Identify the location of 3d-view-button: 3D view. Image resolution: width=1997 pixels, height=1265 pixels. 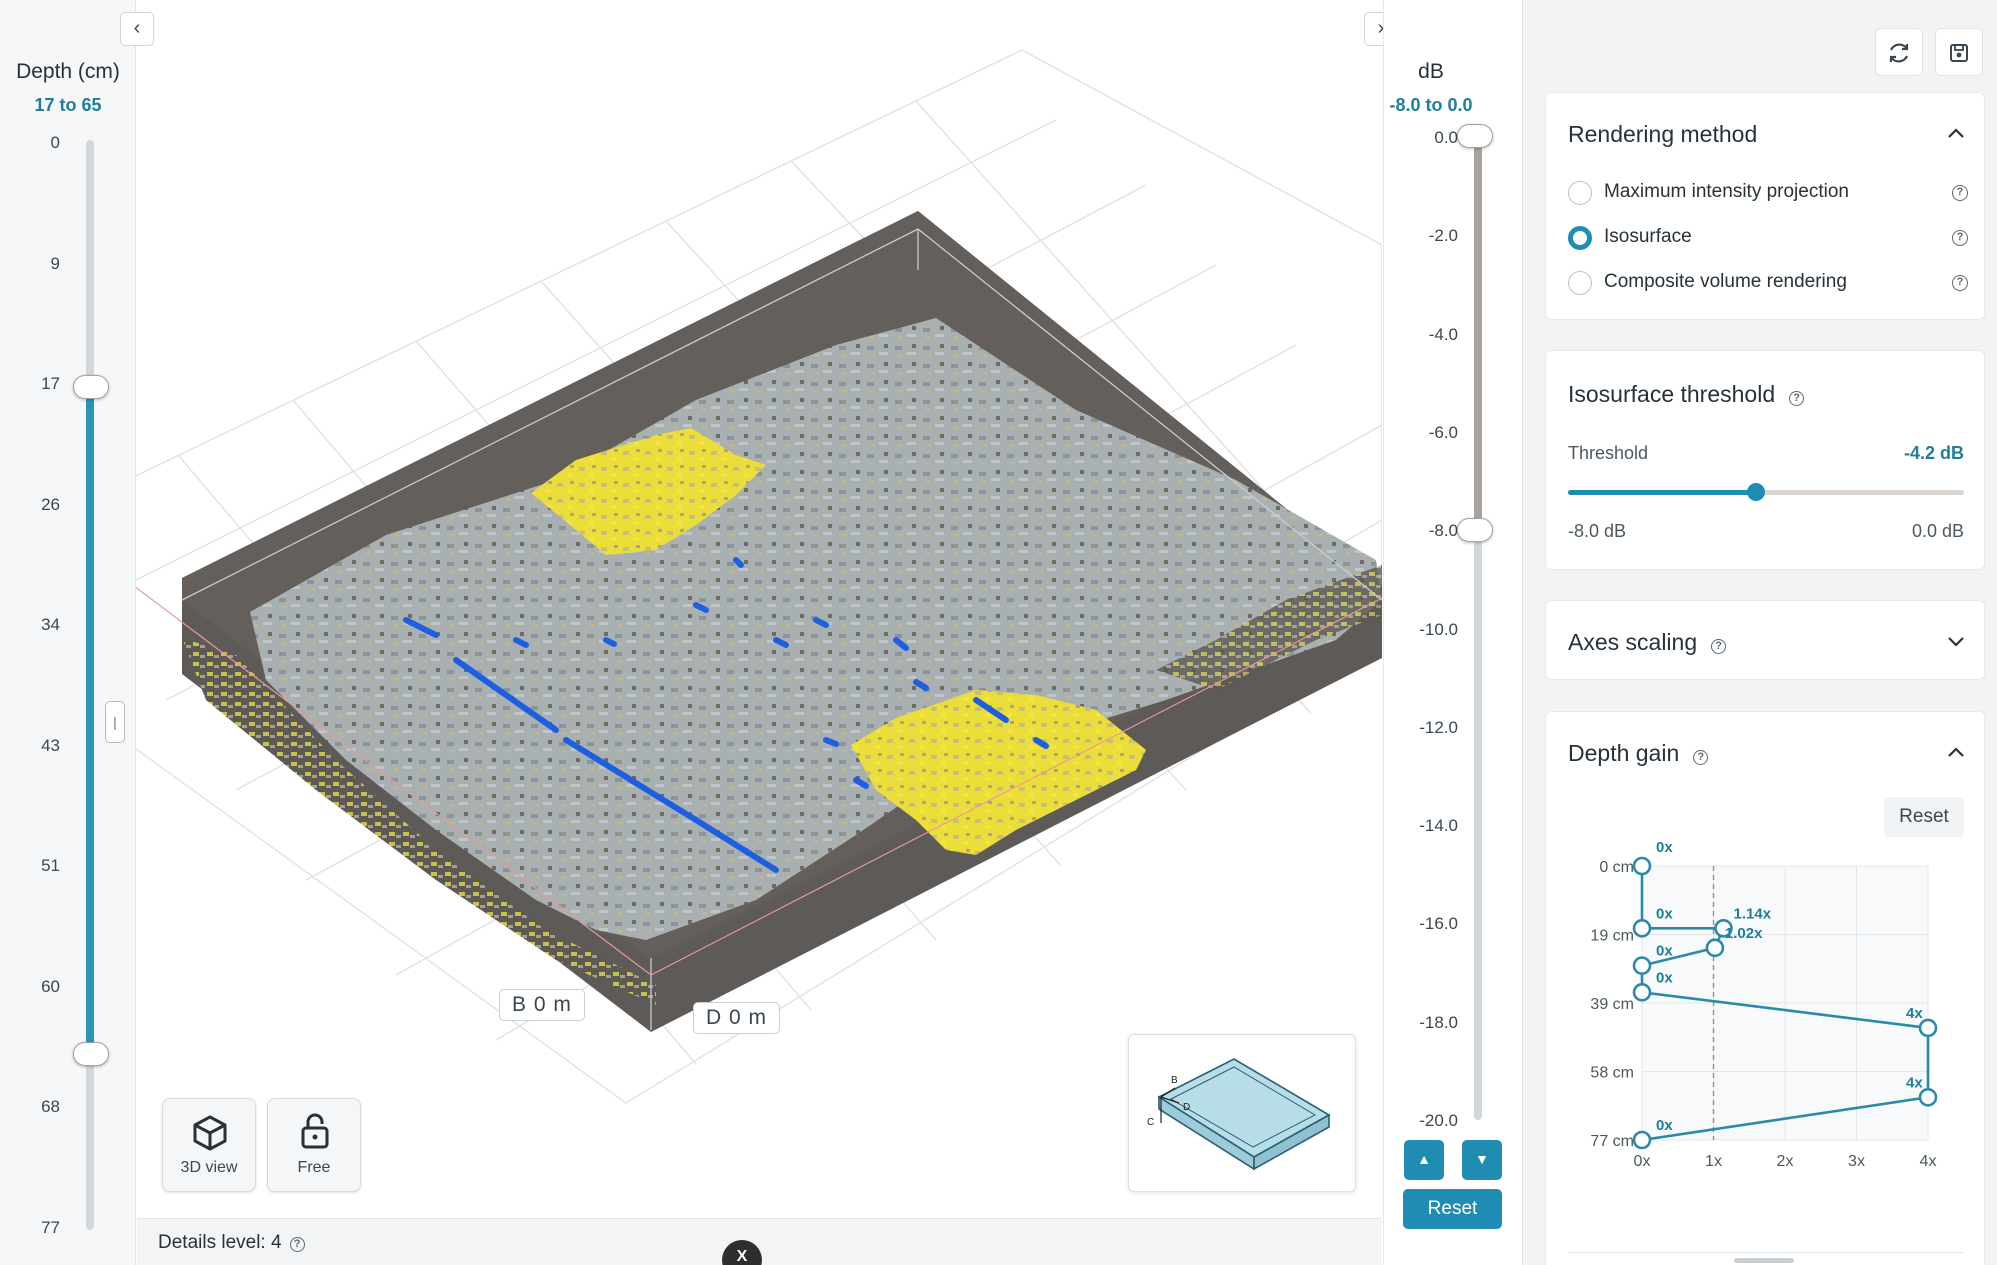
(209, 1145).